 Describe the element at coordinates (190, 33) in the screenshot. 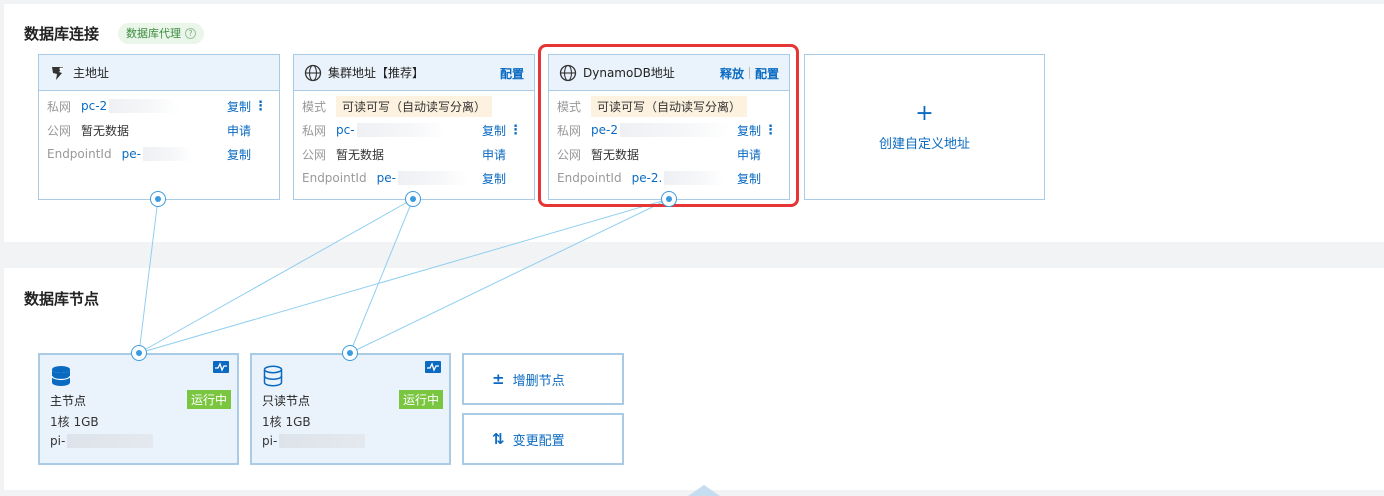

I see `help-icon: ?` at that location.